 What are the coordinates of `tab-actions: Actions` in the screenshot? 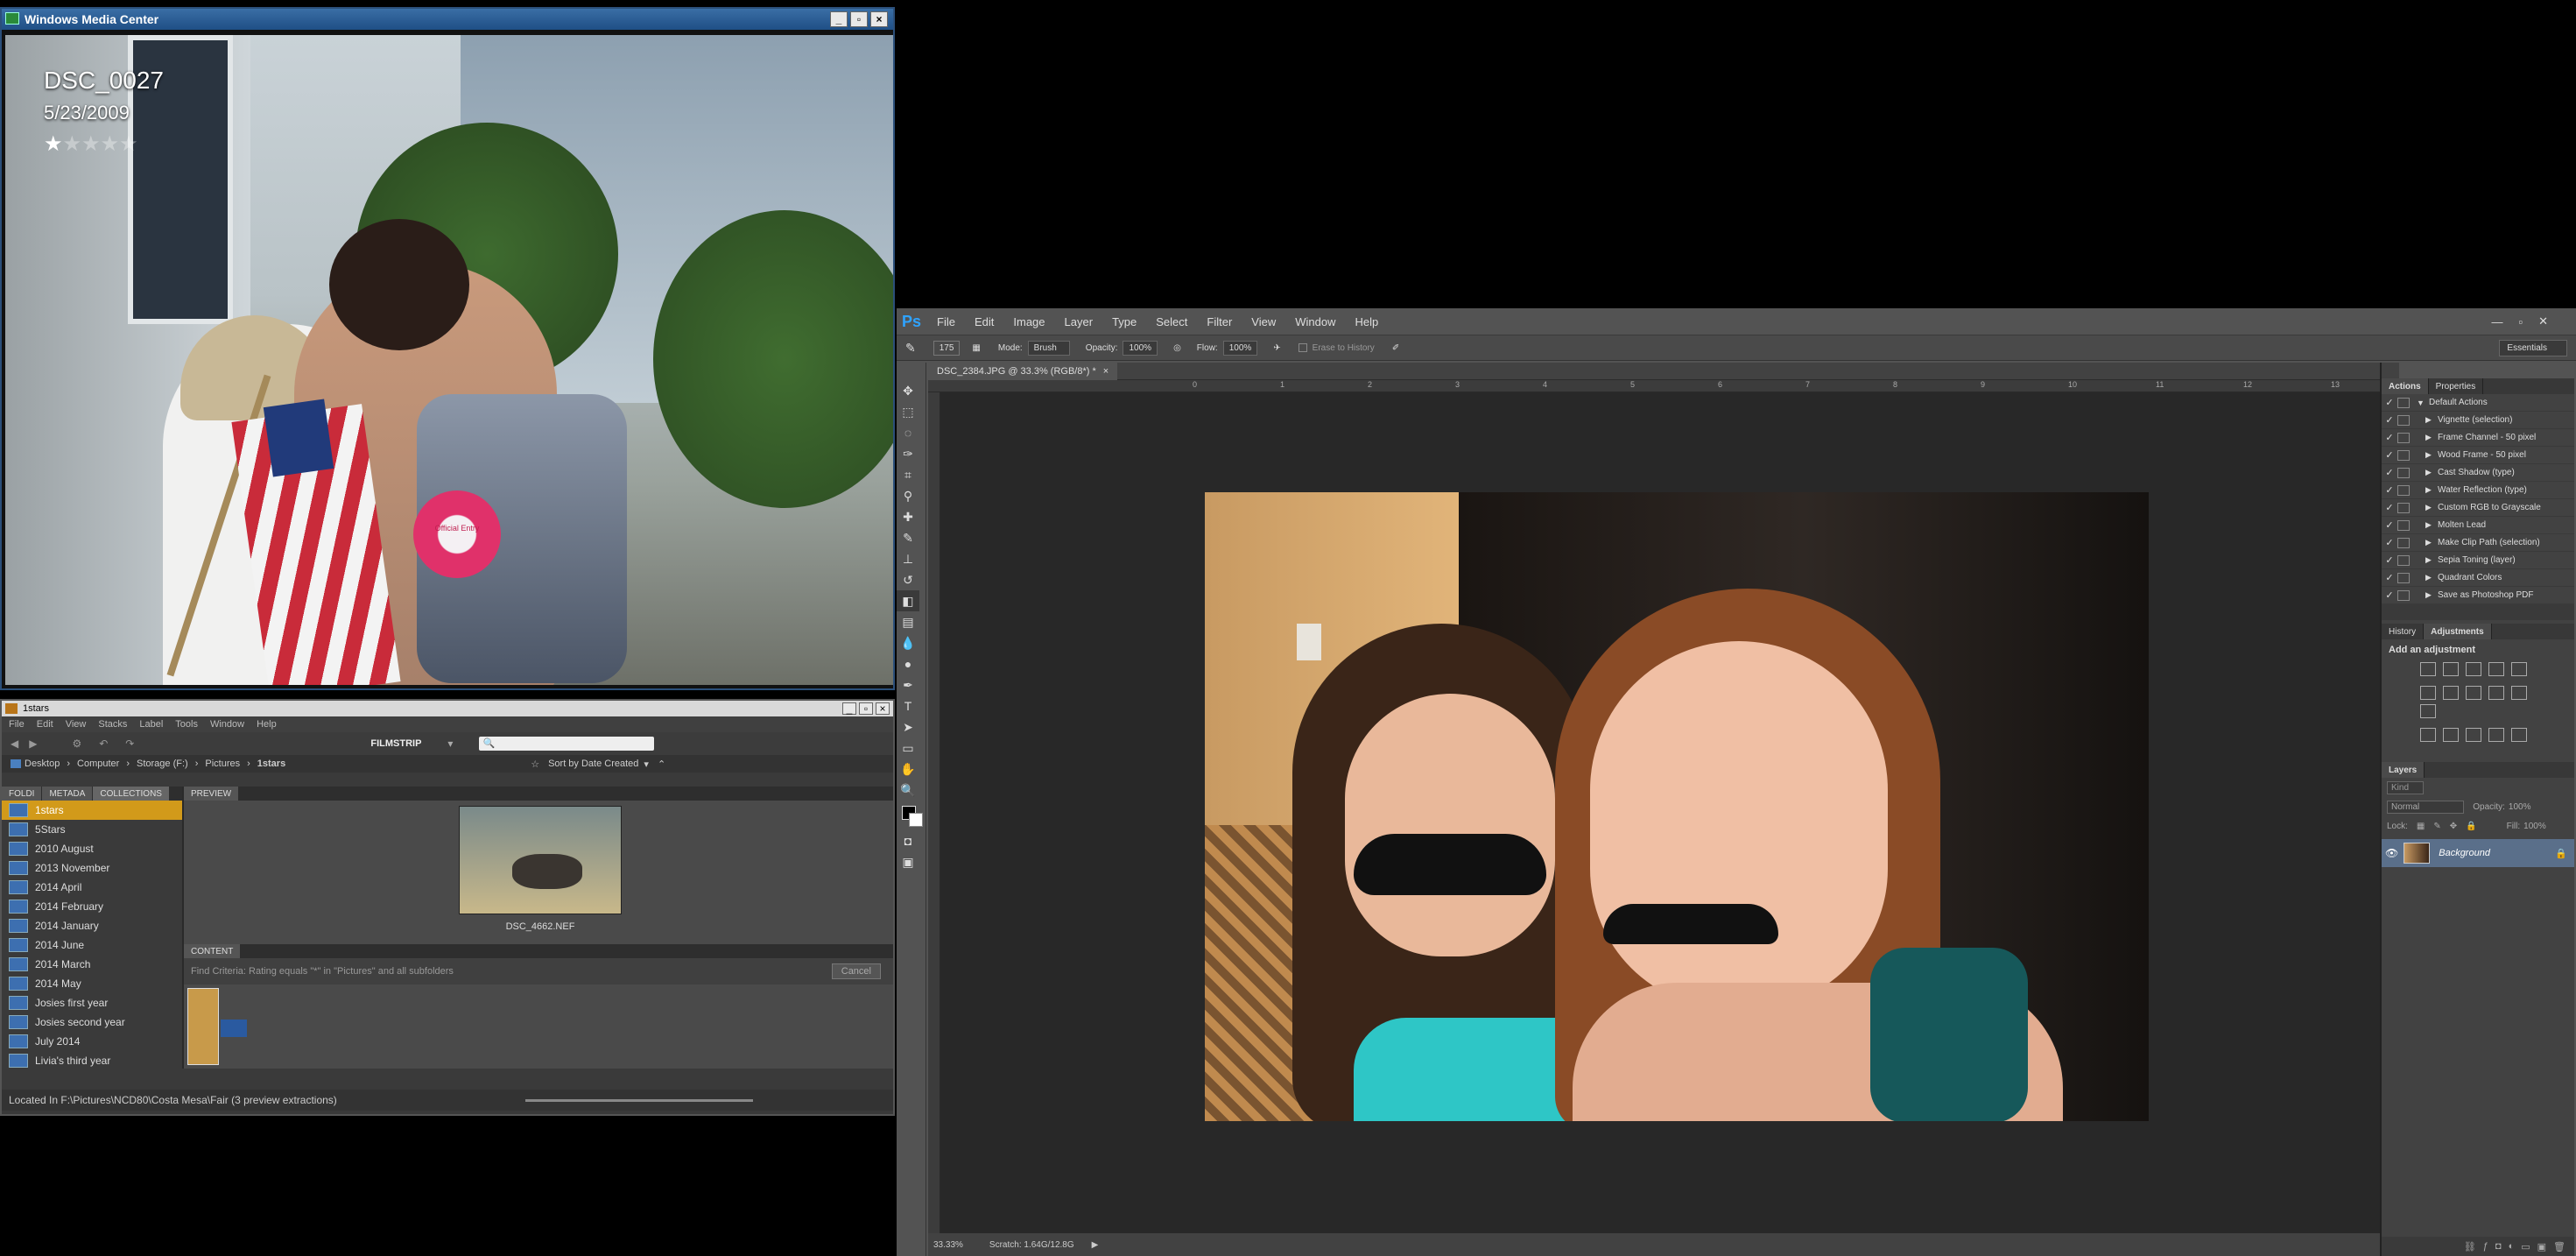 It's located at (2405, 386).